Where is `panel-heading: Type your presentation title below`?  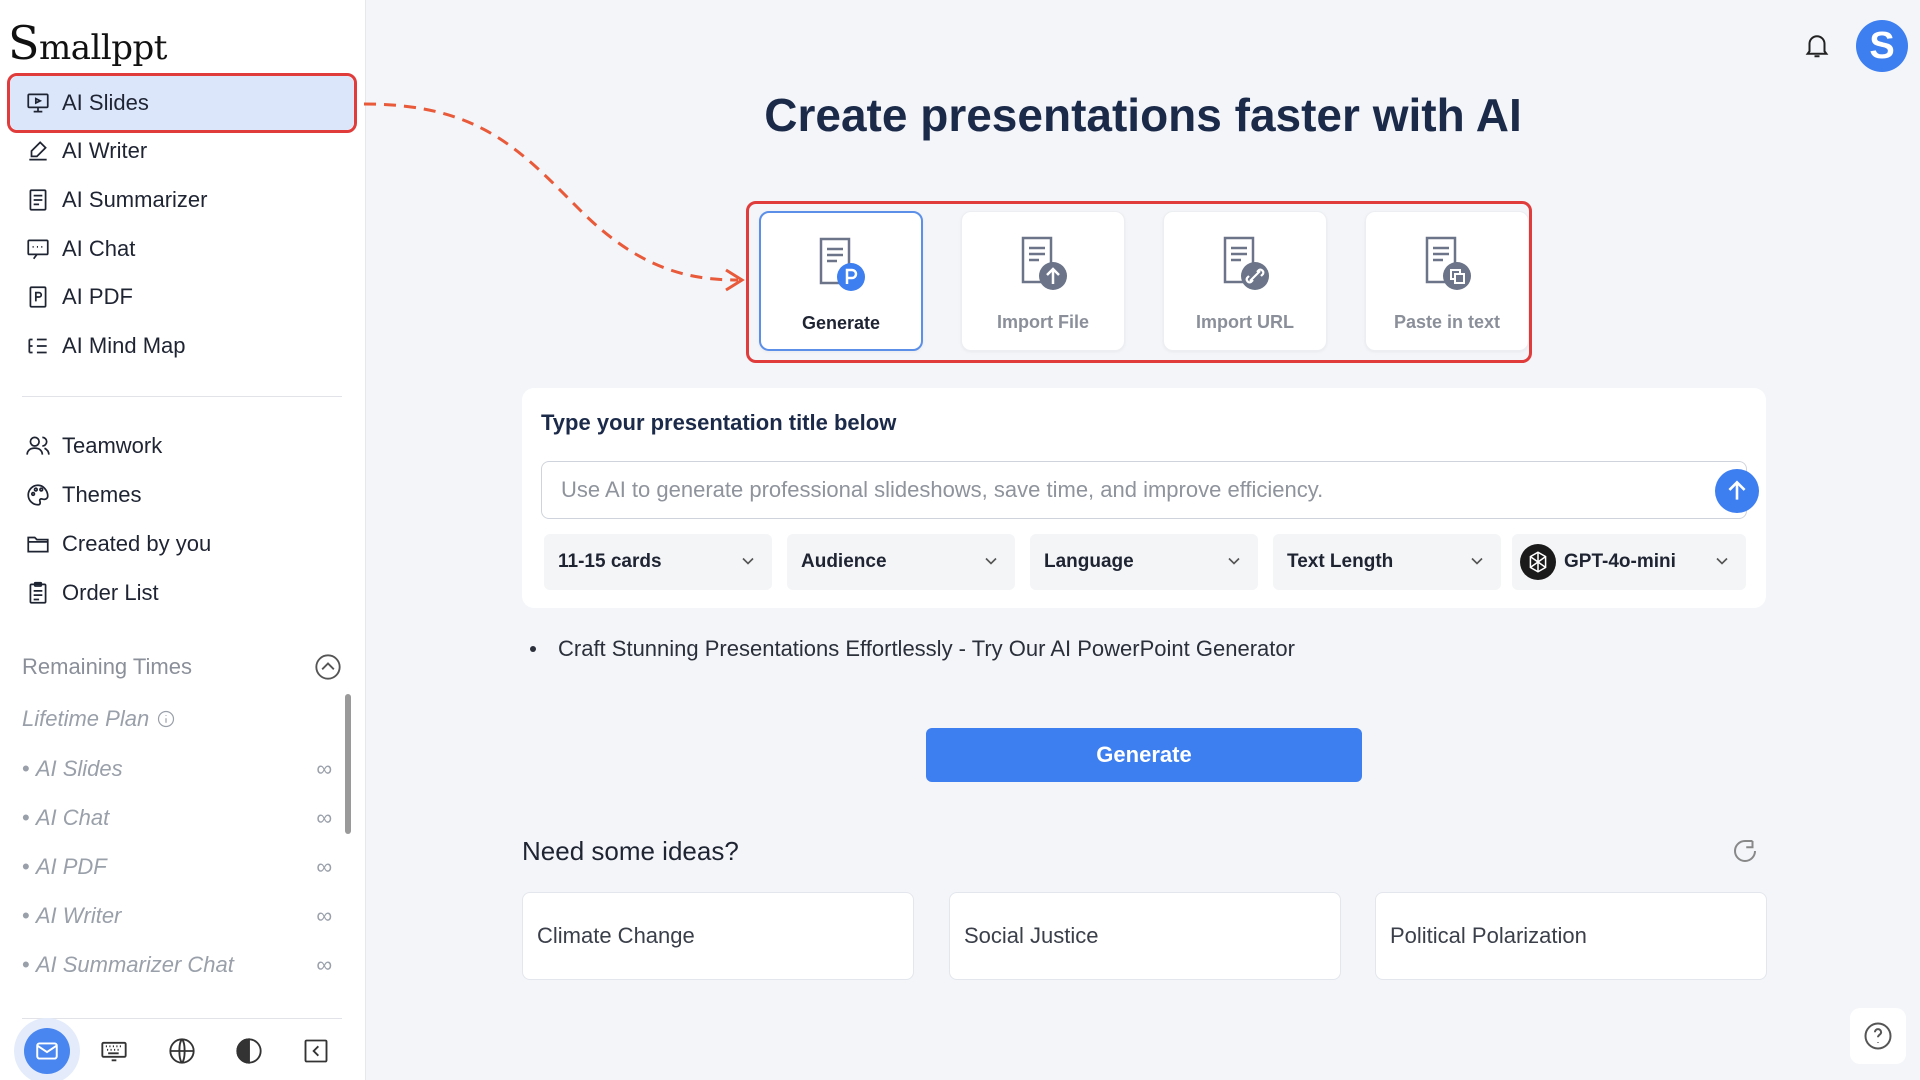
panel-heading: Type your presentation title below is located at coordinates (719, 422).